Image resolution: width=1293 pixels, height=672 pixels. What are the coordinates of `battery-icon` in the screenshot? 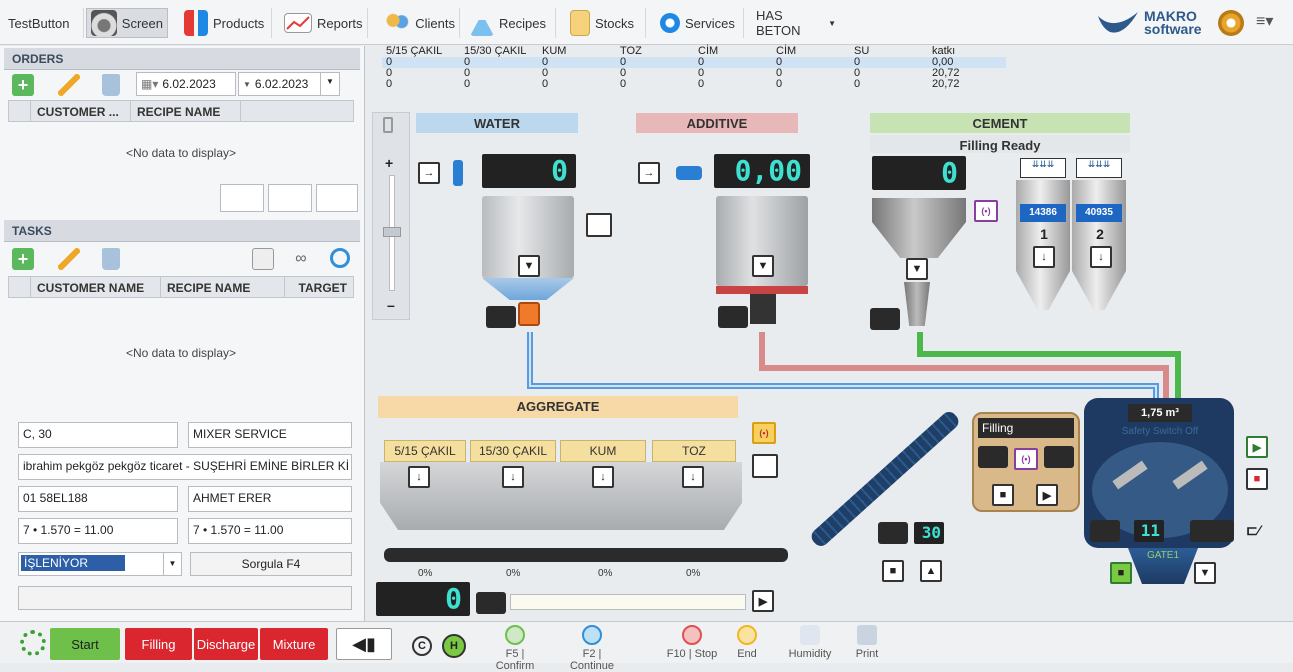 It's located at (388, 125).